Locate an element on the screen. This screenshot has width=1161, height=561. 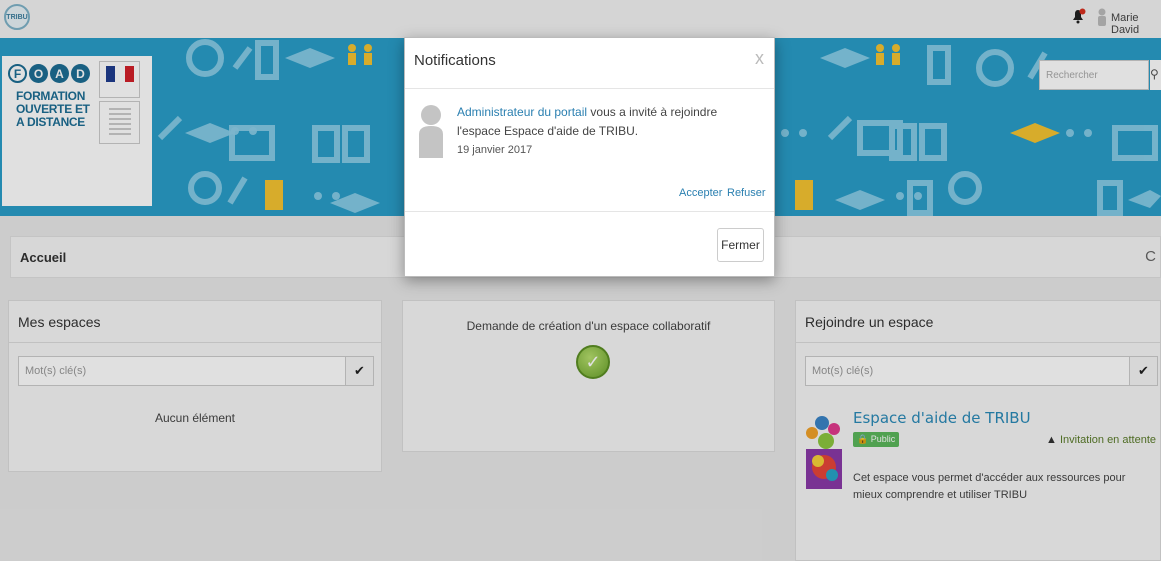
lock-icon: 🔒 is located at coordinates (863, 439).